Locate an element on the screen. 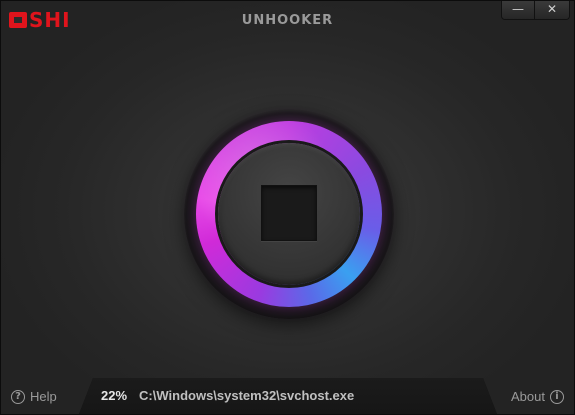 This screenshot has width=575, height=415. minimize-button: — is located at coordinates (518, 10).